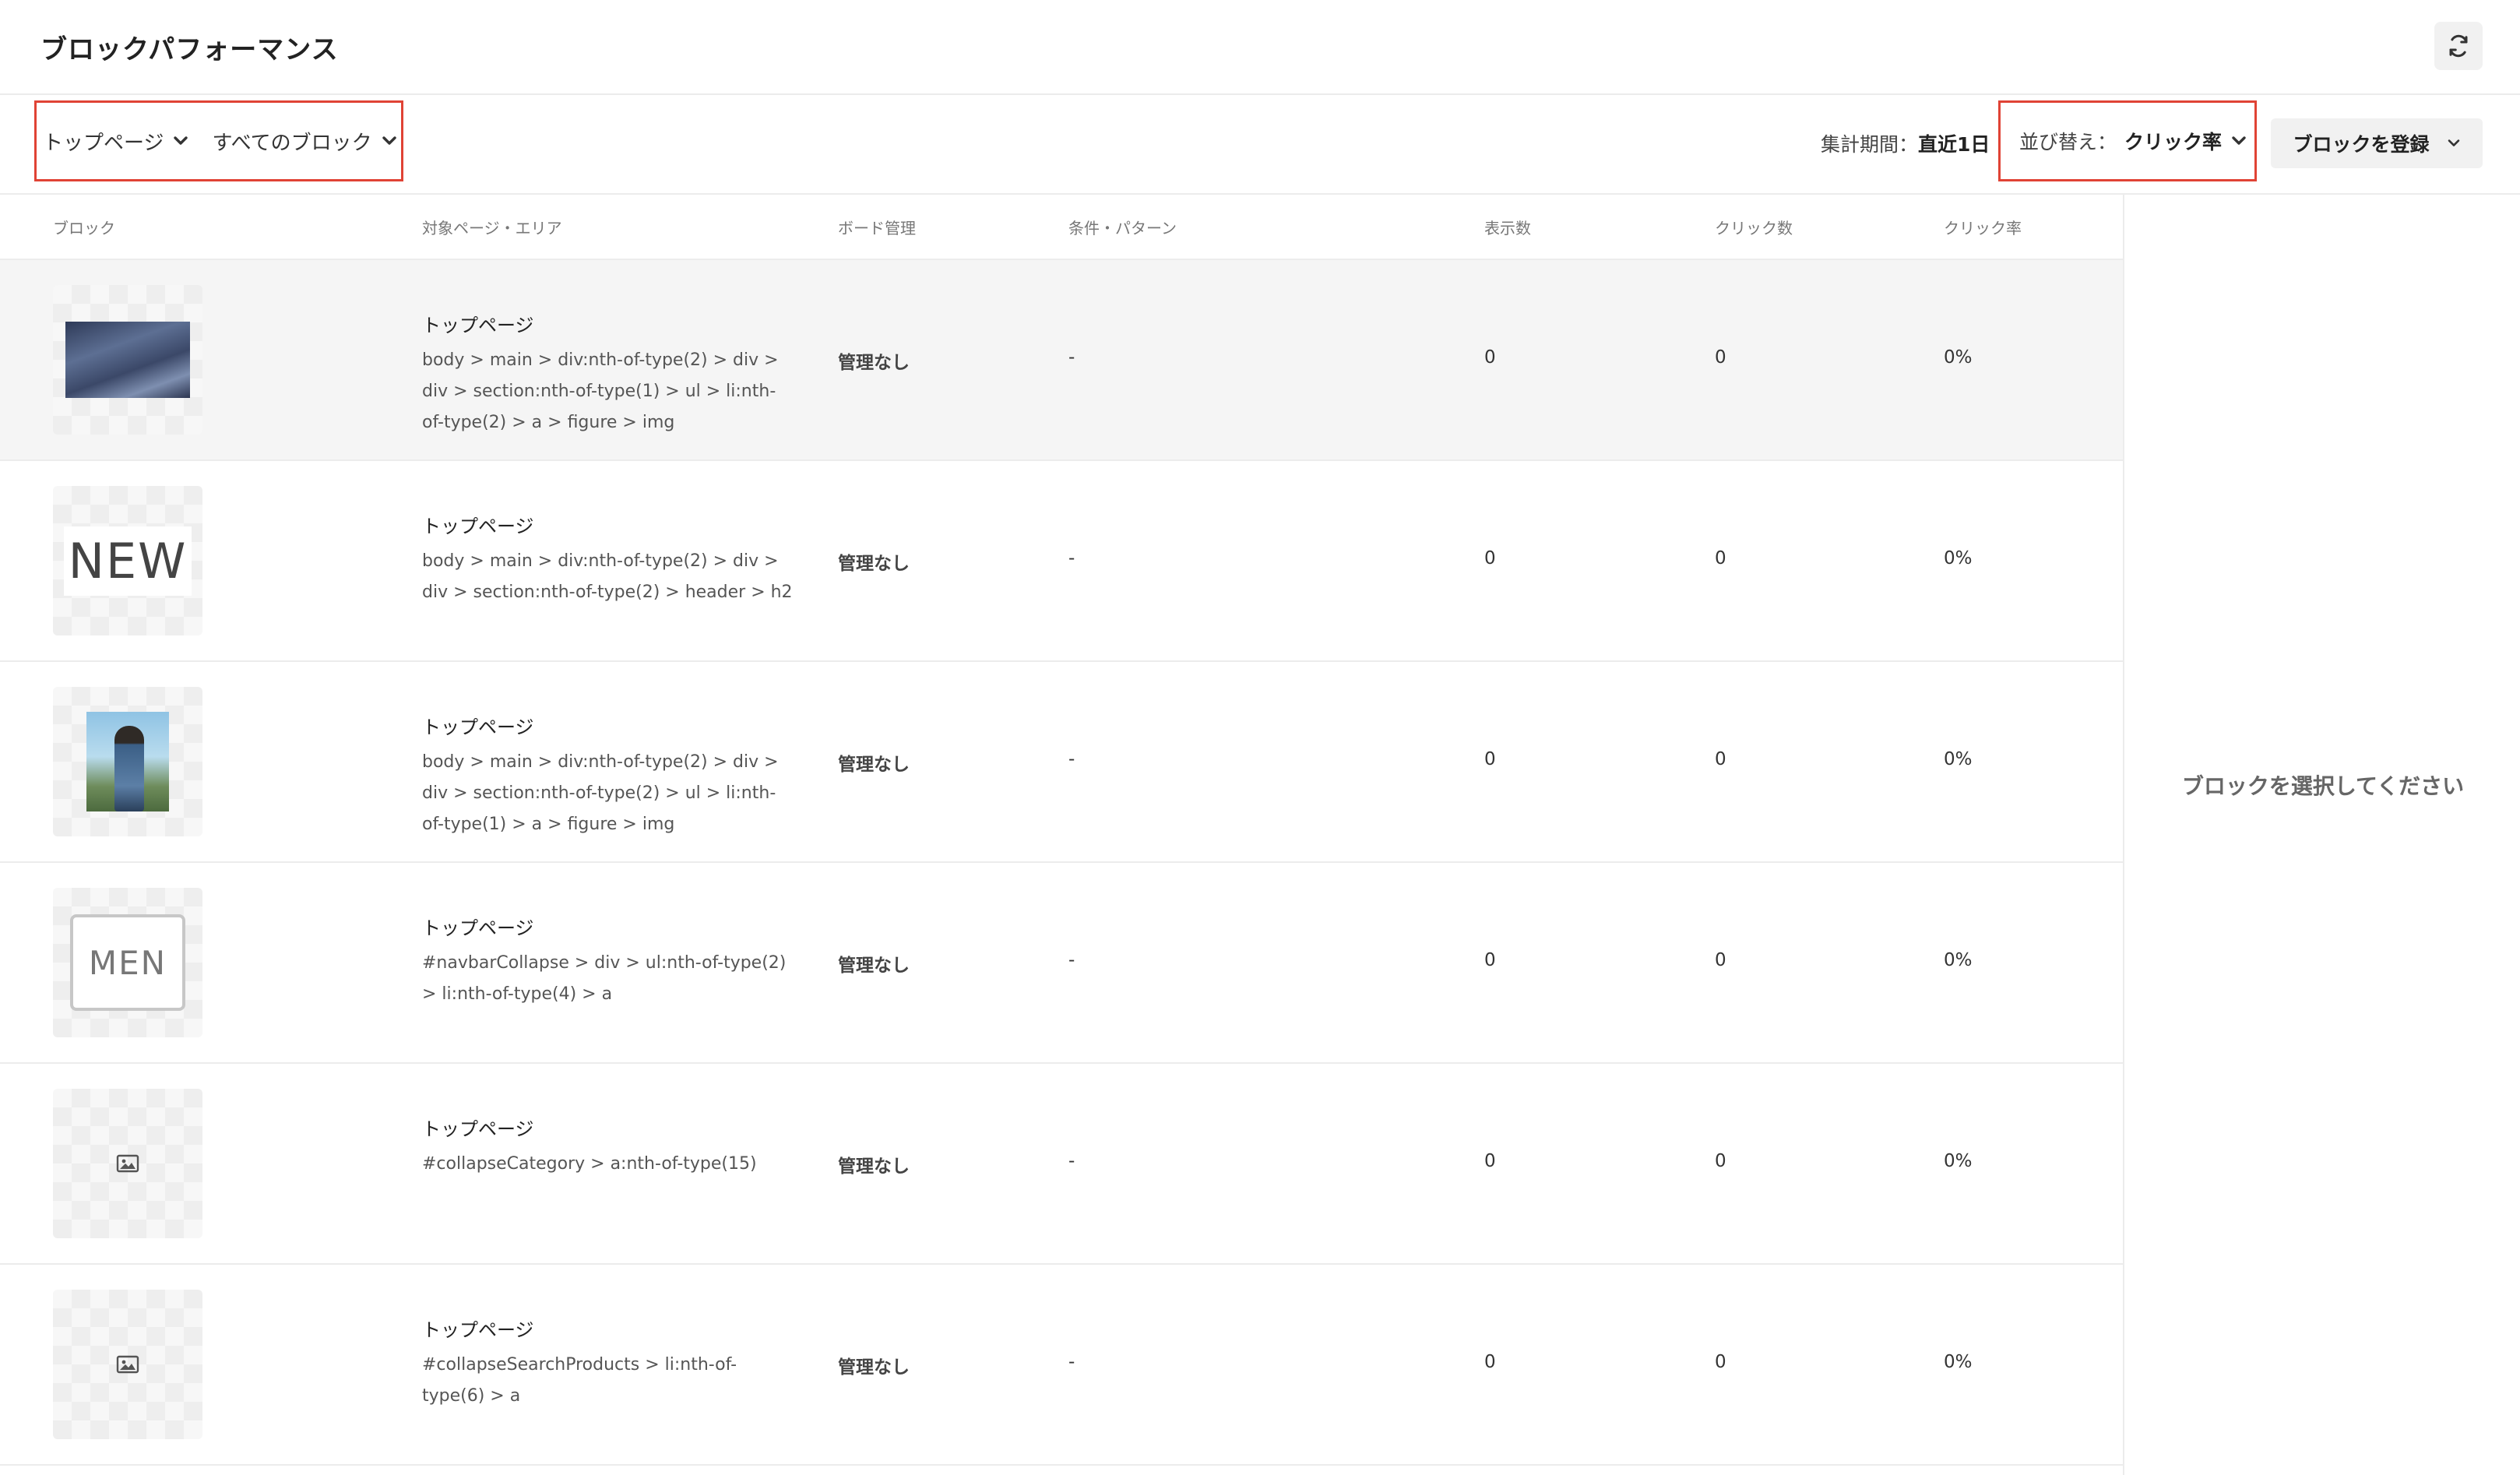 This screenshot has width=2520, height=1475. What do you see at coordinates (1870, 144) in the screenshot?
I see `period-label: 集計期間：` at bounding box center [1870, 144].